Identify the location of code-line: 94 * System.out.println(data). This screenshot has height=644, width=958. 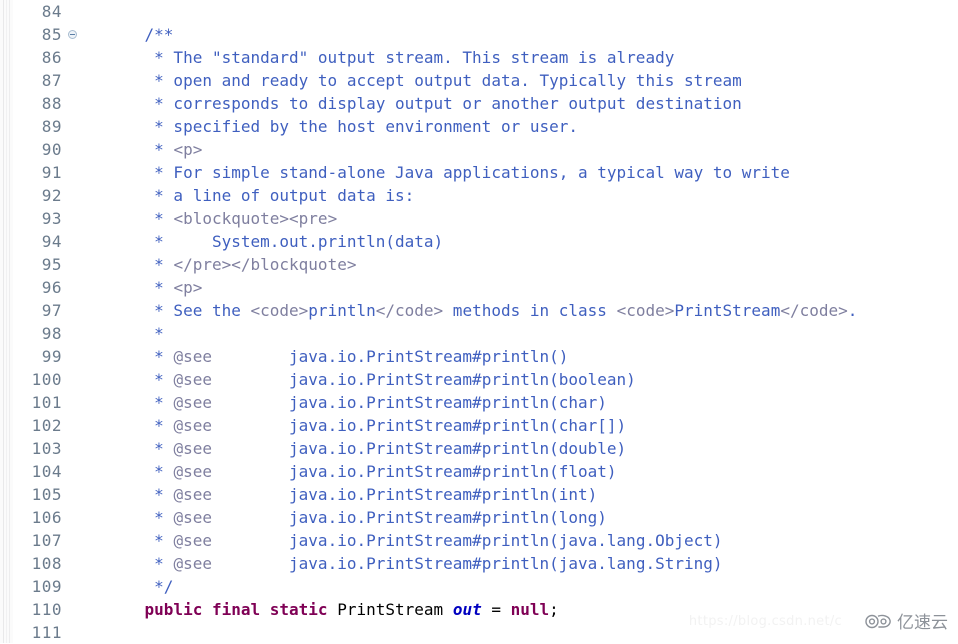
(479, 241).